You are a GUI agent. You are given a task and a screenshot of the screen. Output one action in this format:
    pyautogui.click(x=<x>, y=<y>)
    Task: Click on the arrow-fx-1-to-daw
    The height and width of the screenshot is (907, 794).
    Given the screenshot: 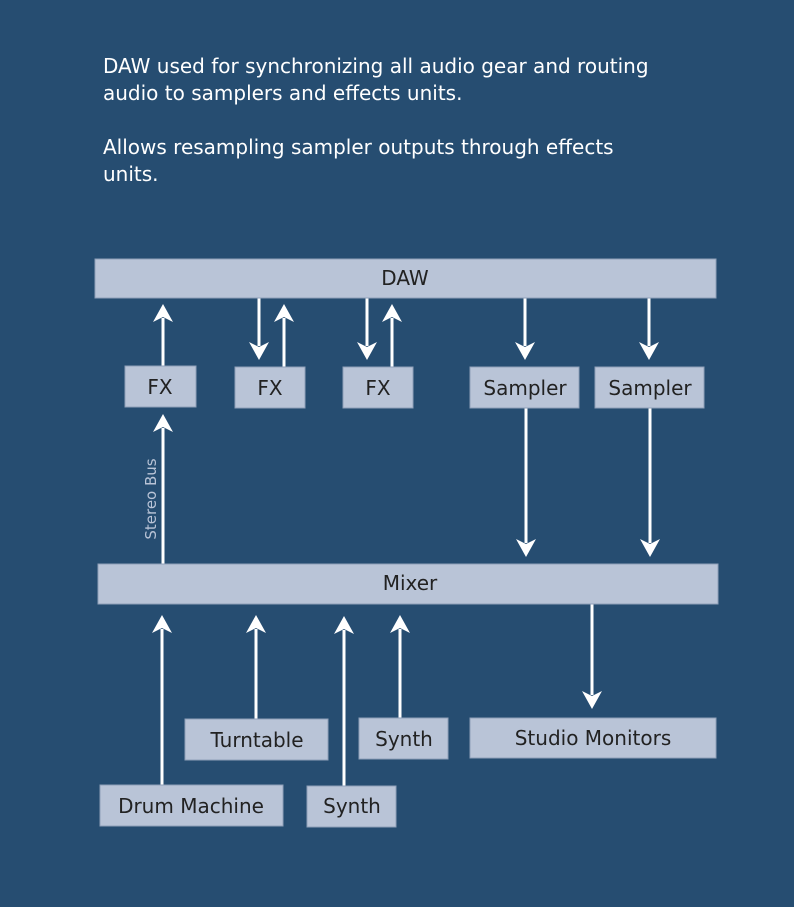 What is the action you would take?
    pyautogui.click(x=163, y=335)
    